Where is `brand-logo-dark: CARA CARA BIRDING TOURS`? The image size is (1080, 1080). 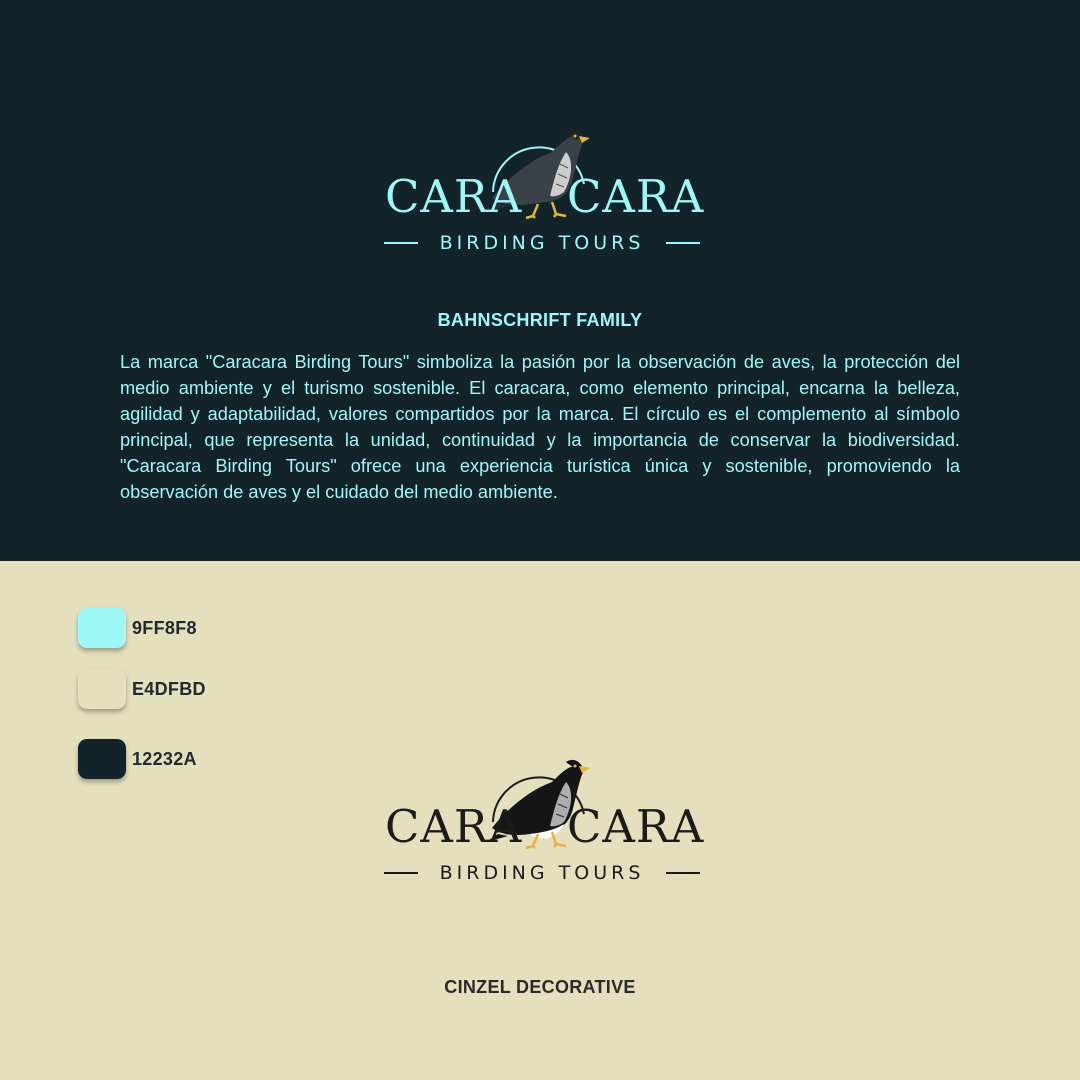
brand-logo-dark: CARA CARA BIRDING TOURS is located at coordinates (542, 189).